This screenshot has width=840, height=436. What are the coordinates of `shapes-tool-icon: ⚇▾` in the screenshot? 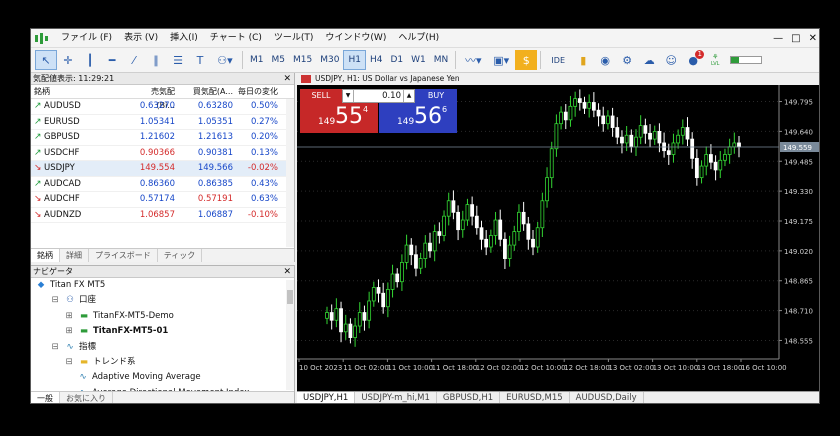 It's located at (225, 60).